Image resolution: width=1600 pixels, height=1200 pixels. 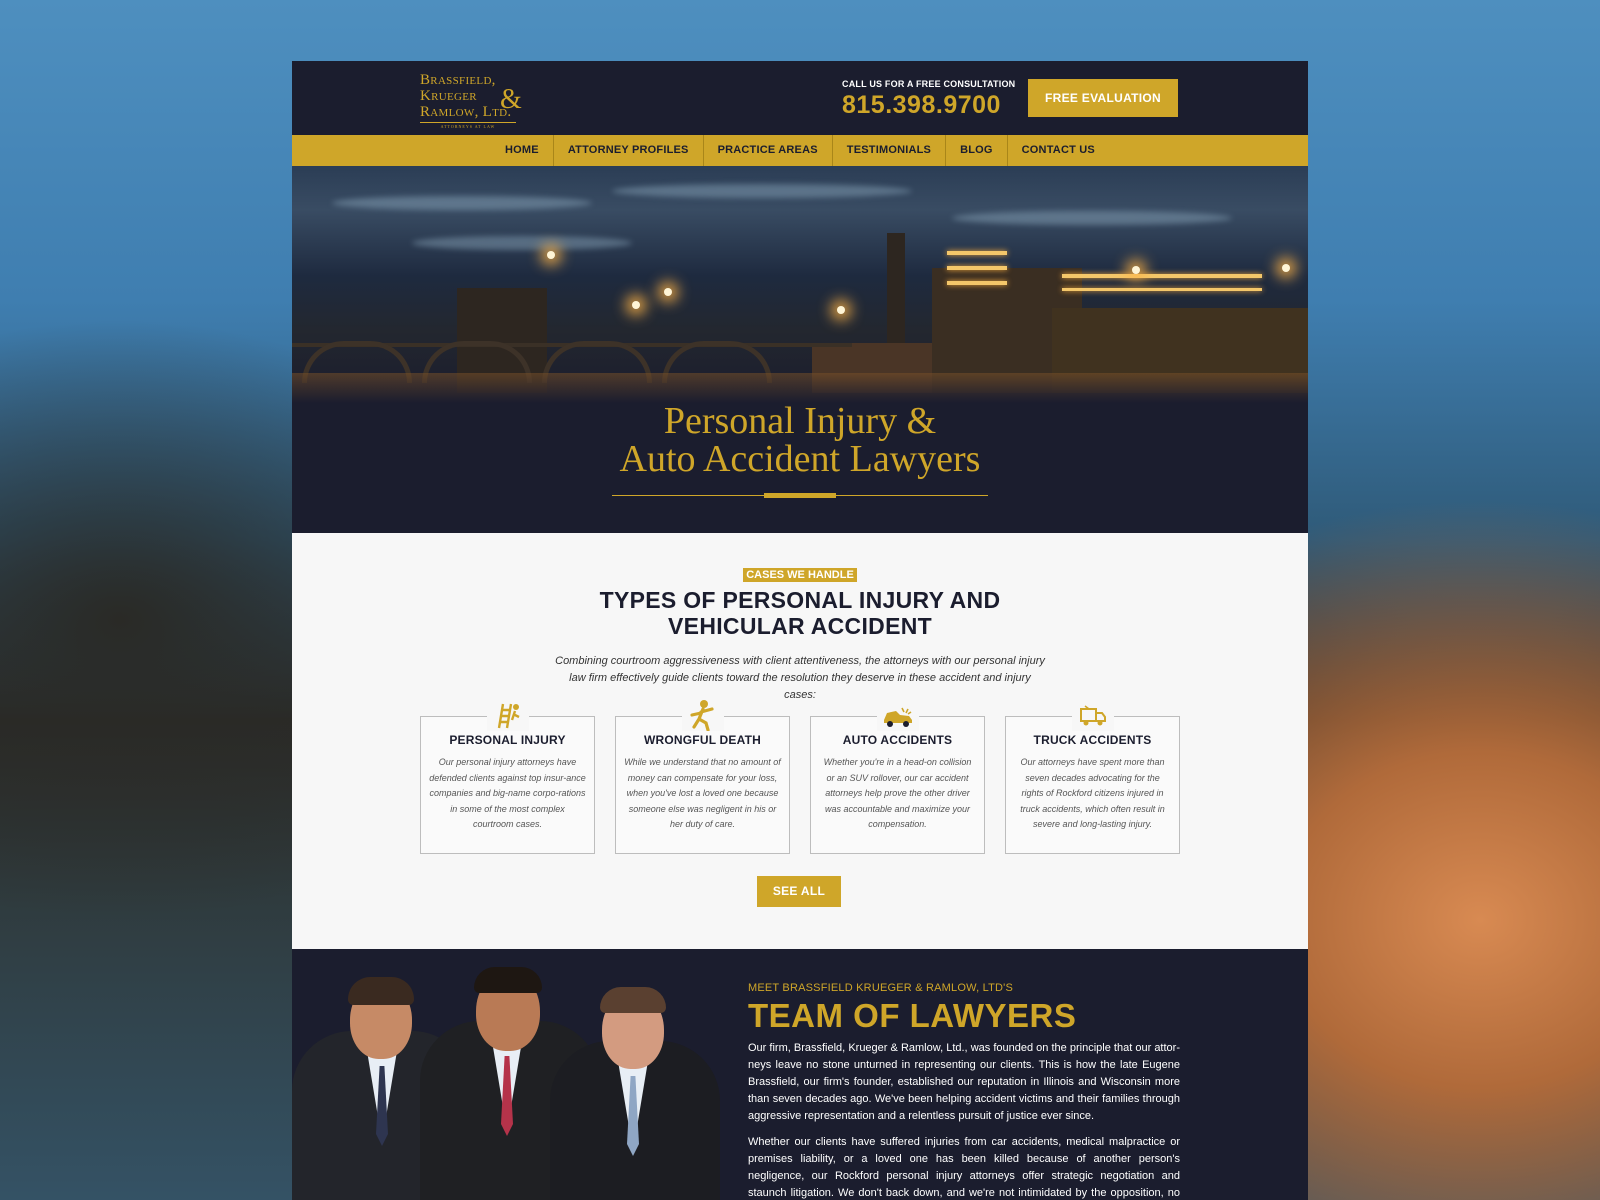 What do you see at coordinates (888, 150) in the screenshot?
I see `nav-item-testimonials: TESTIMONIALS` at bounding box center [888, 150].